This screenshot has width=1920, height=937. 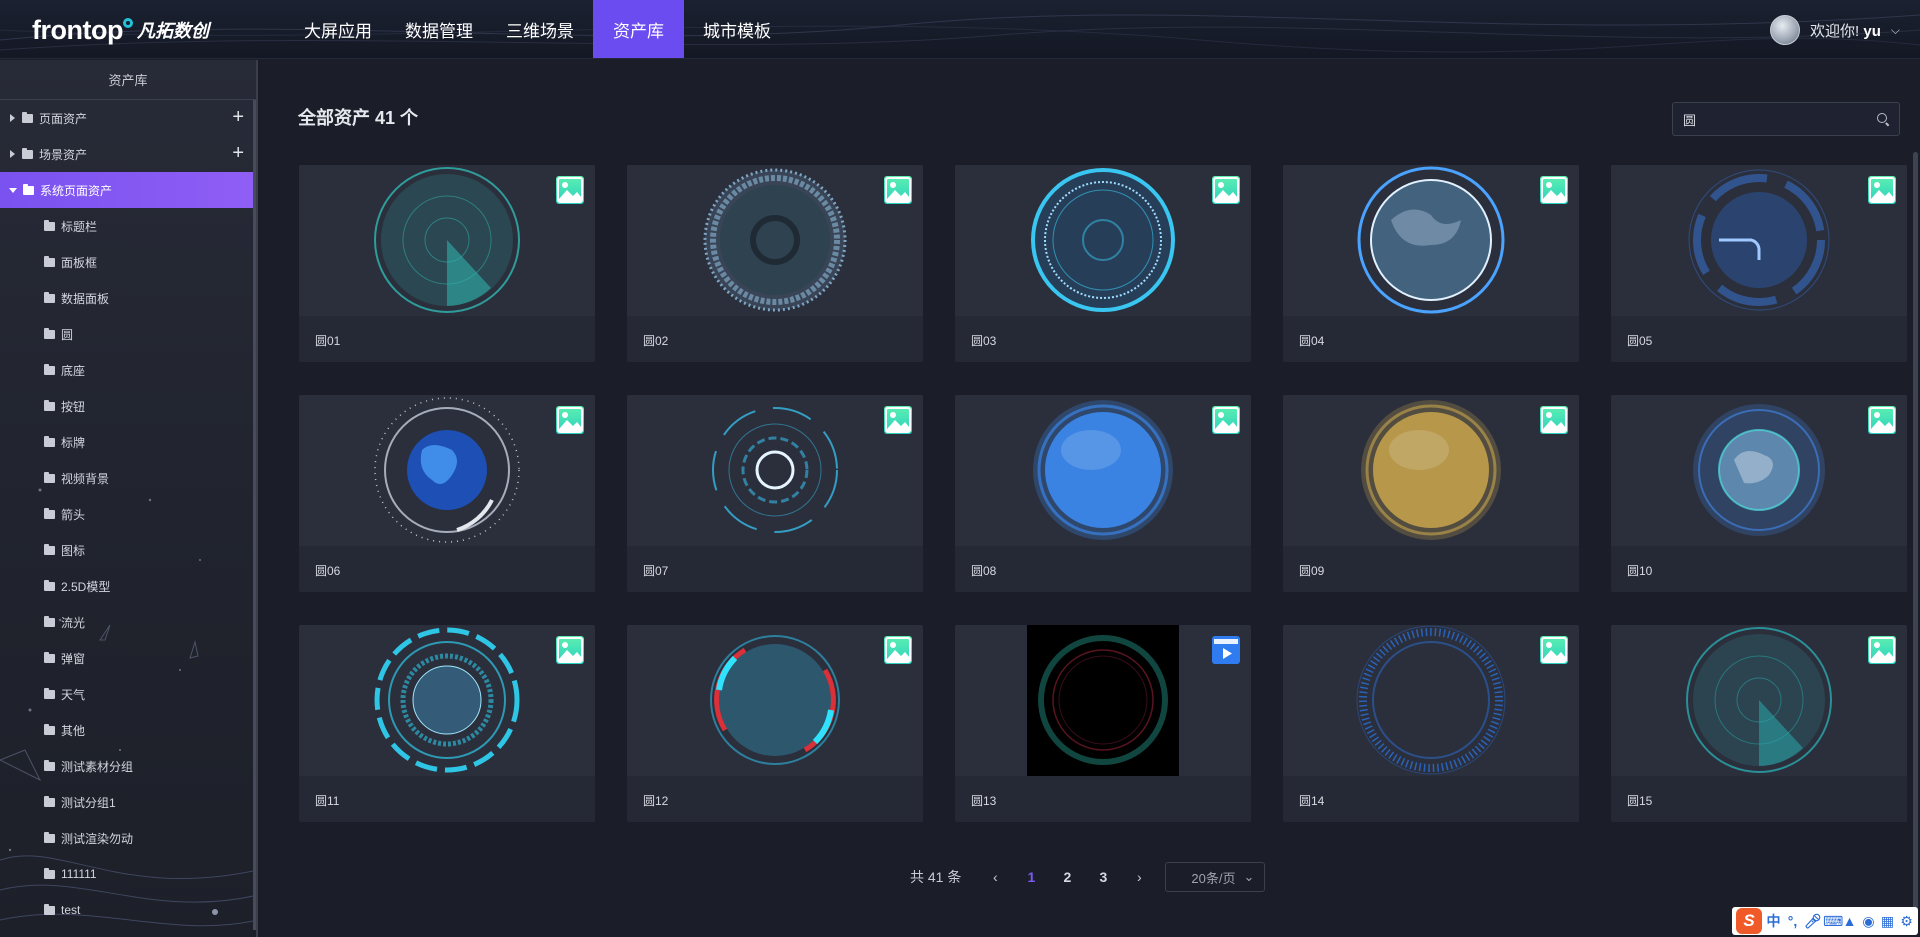 I want to click on asset-card: 圆01, so click(x=447, y=263).